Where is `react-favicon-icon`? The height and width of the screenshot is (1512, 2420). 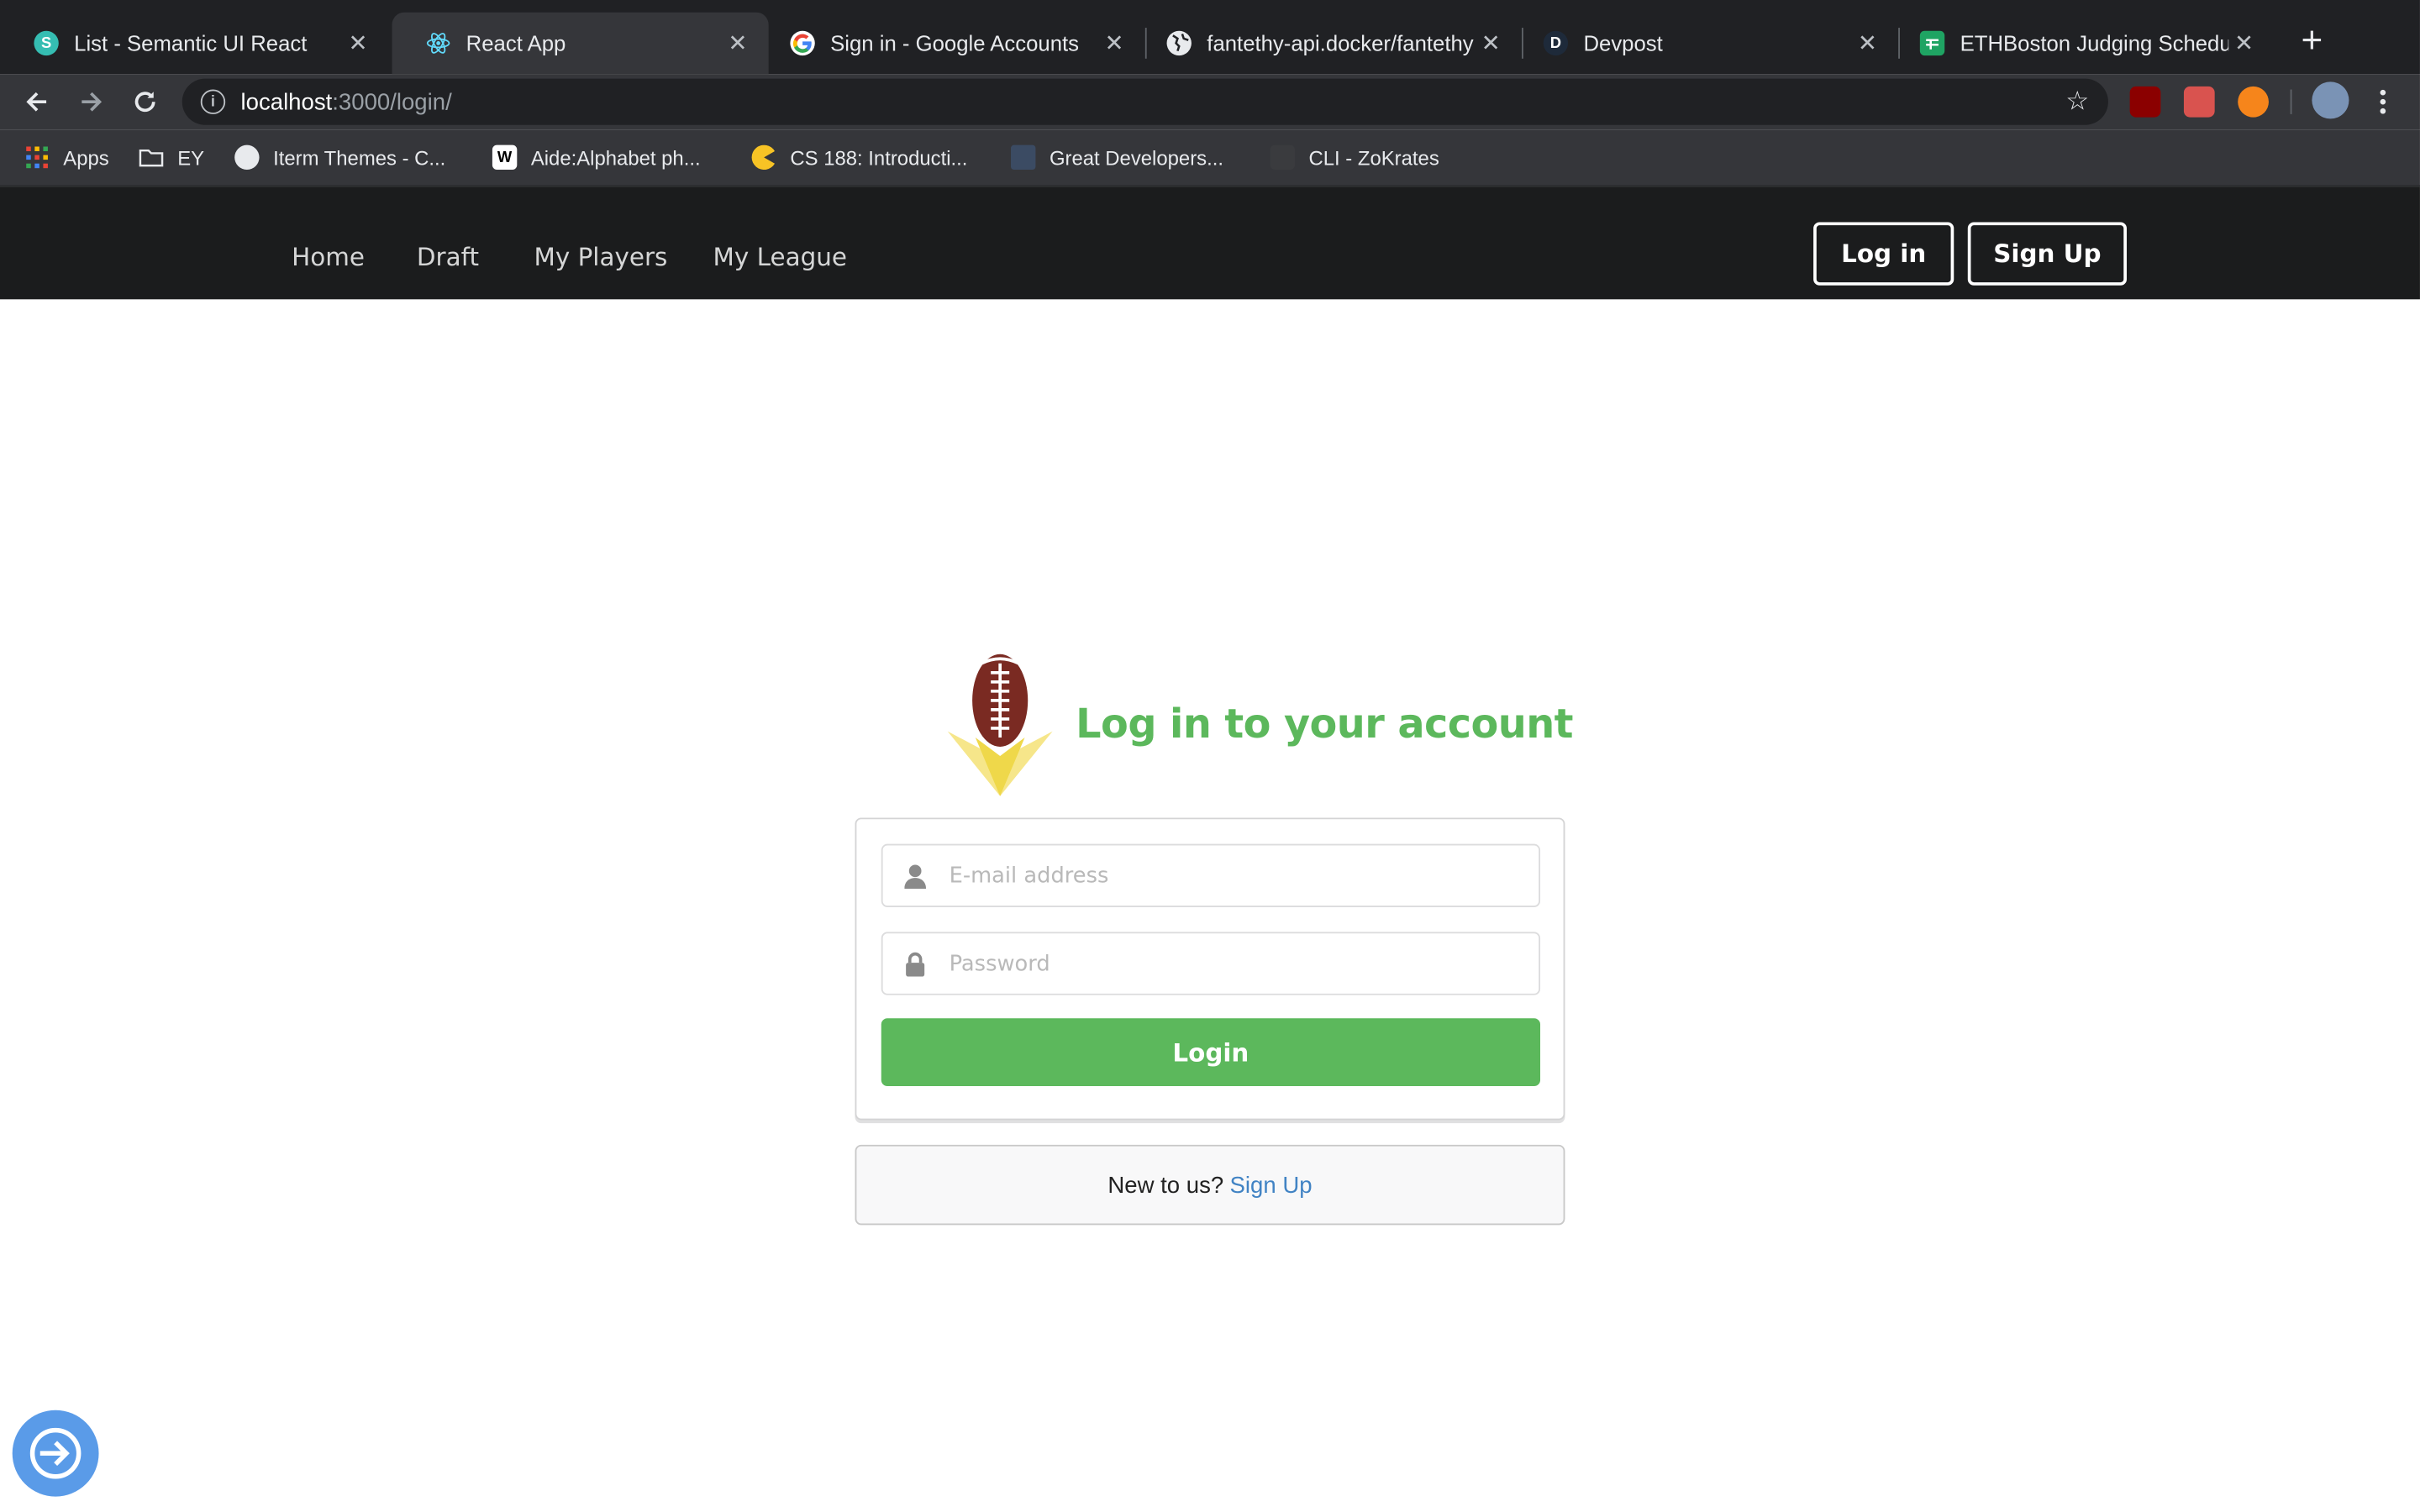
react-favicon-icon is located at coordinates (438, 43).